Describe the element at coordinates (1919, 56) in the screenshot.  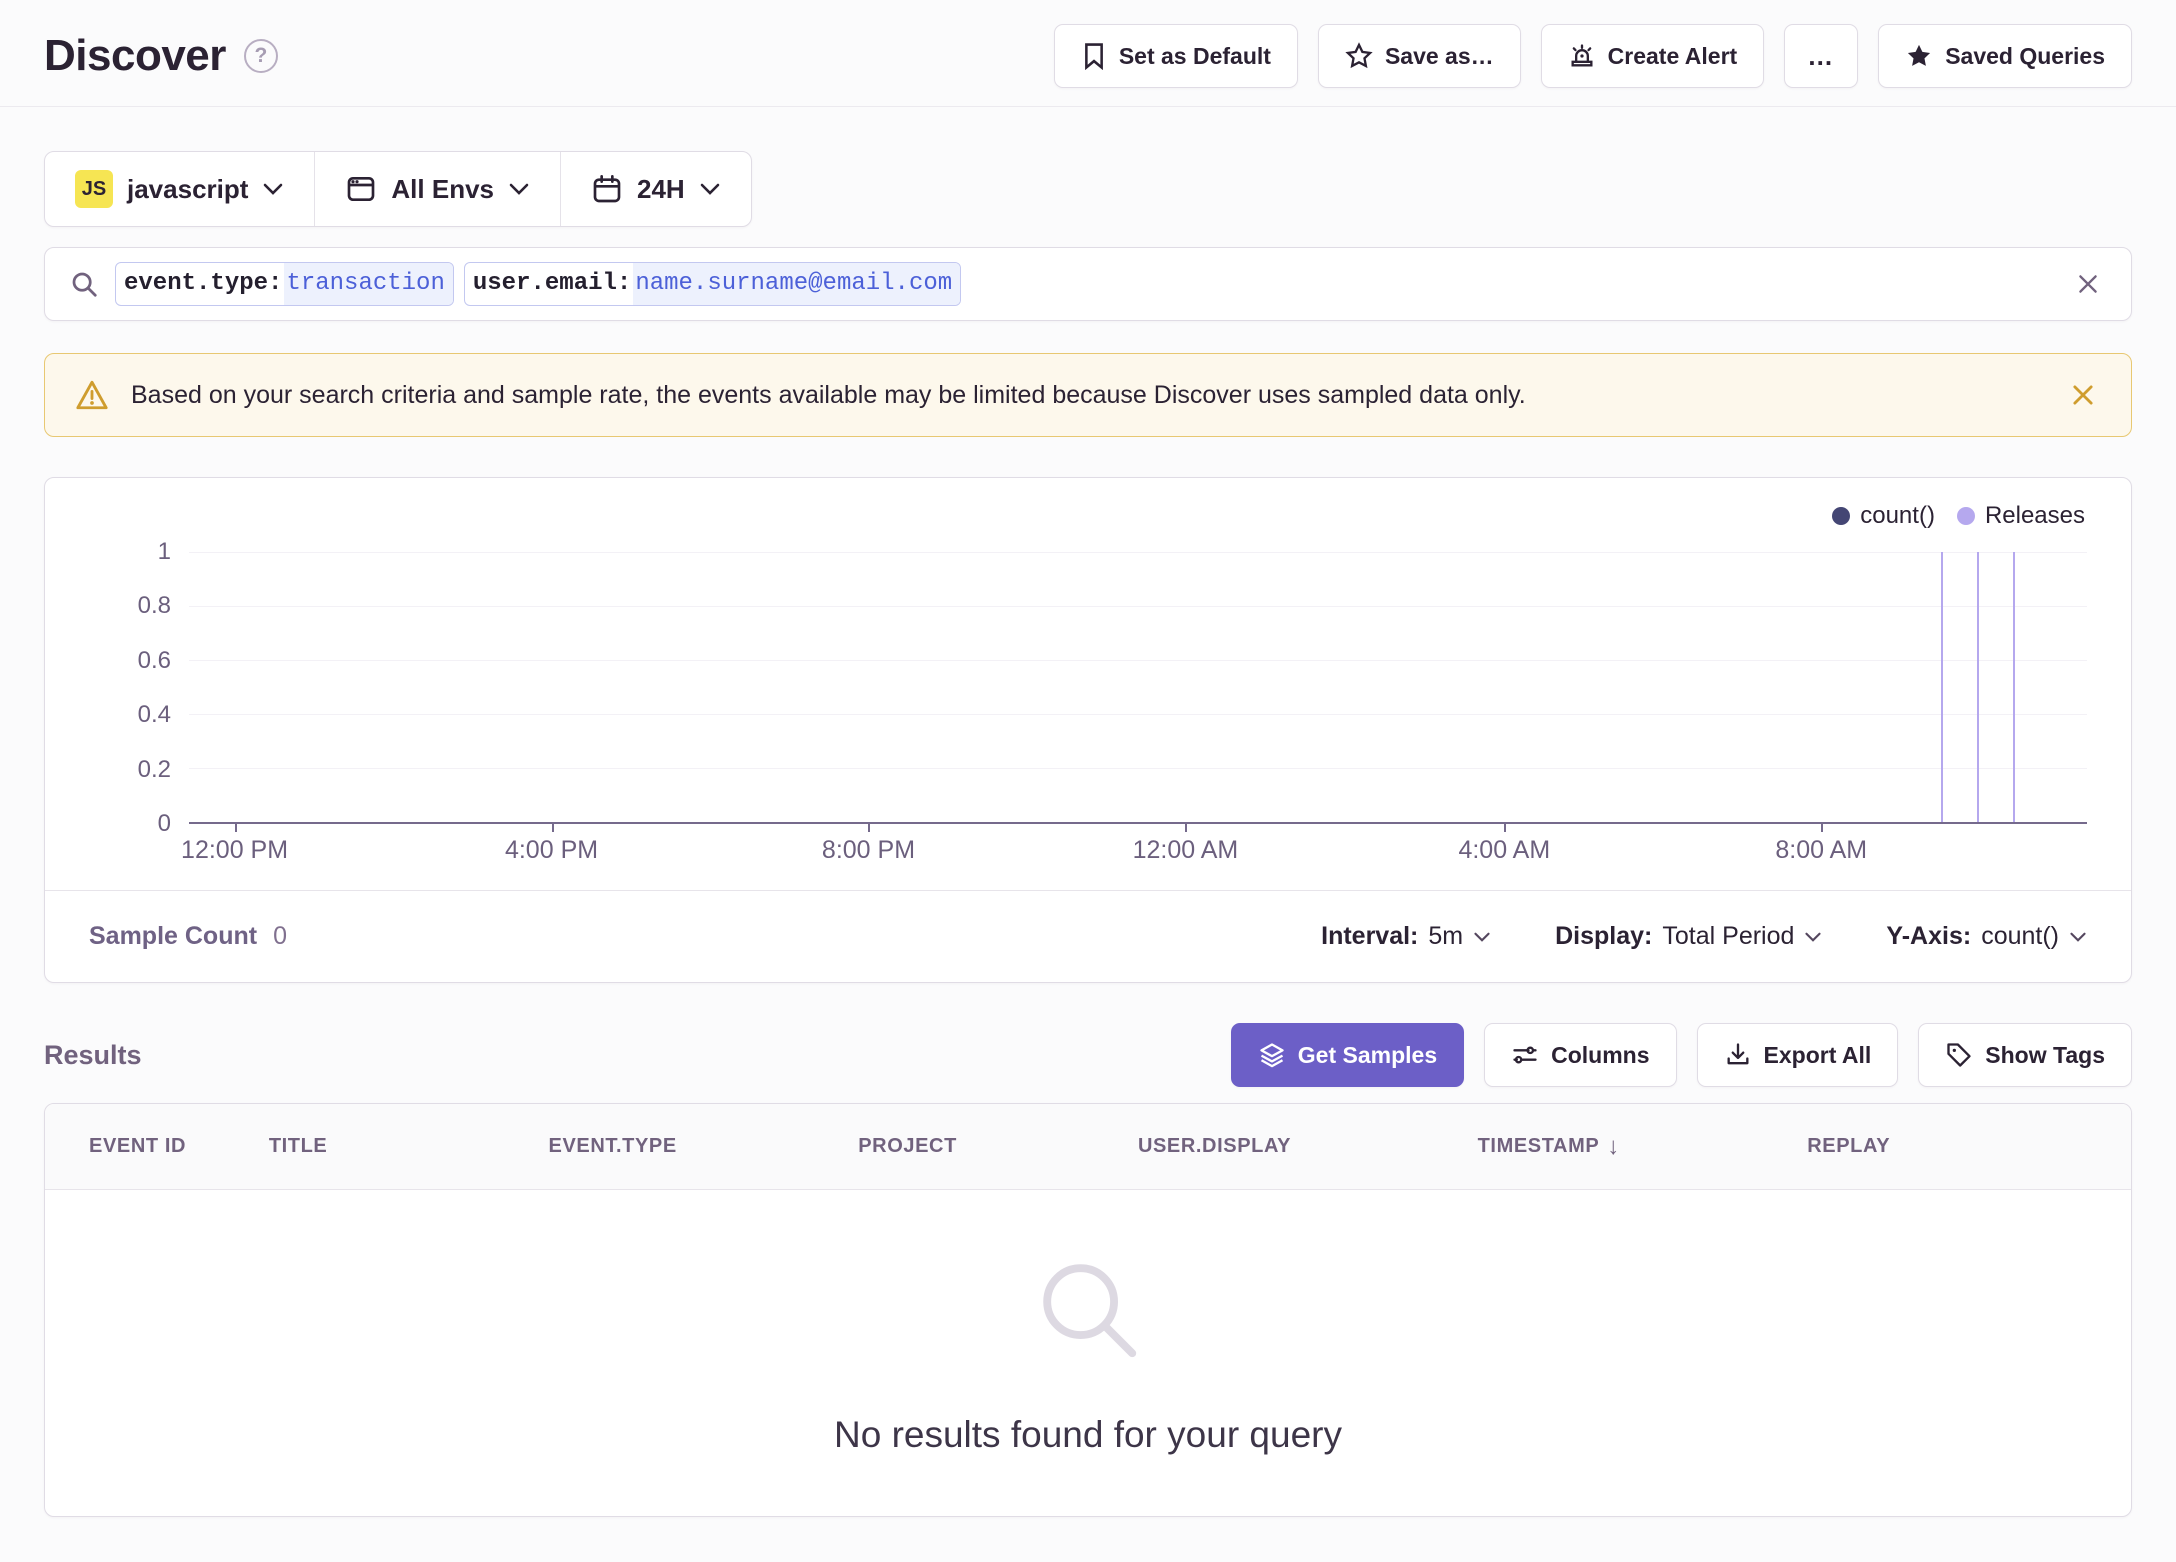
I see `star-filled-icon` at that location.